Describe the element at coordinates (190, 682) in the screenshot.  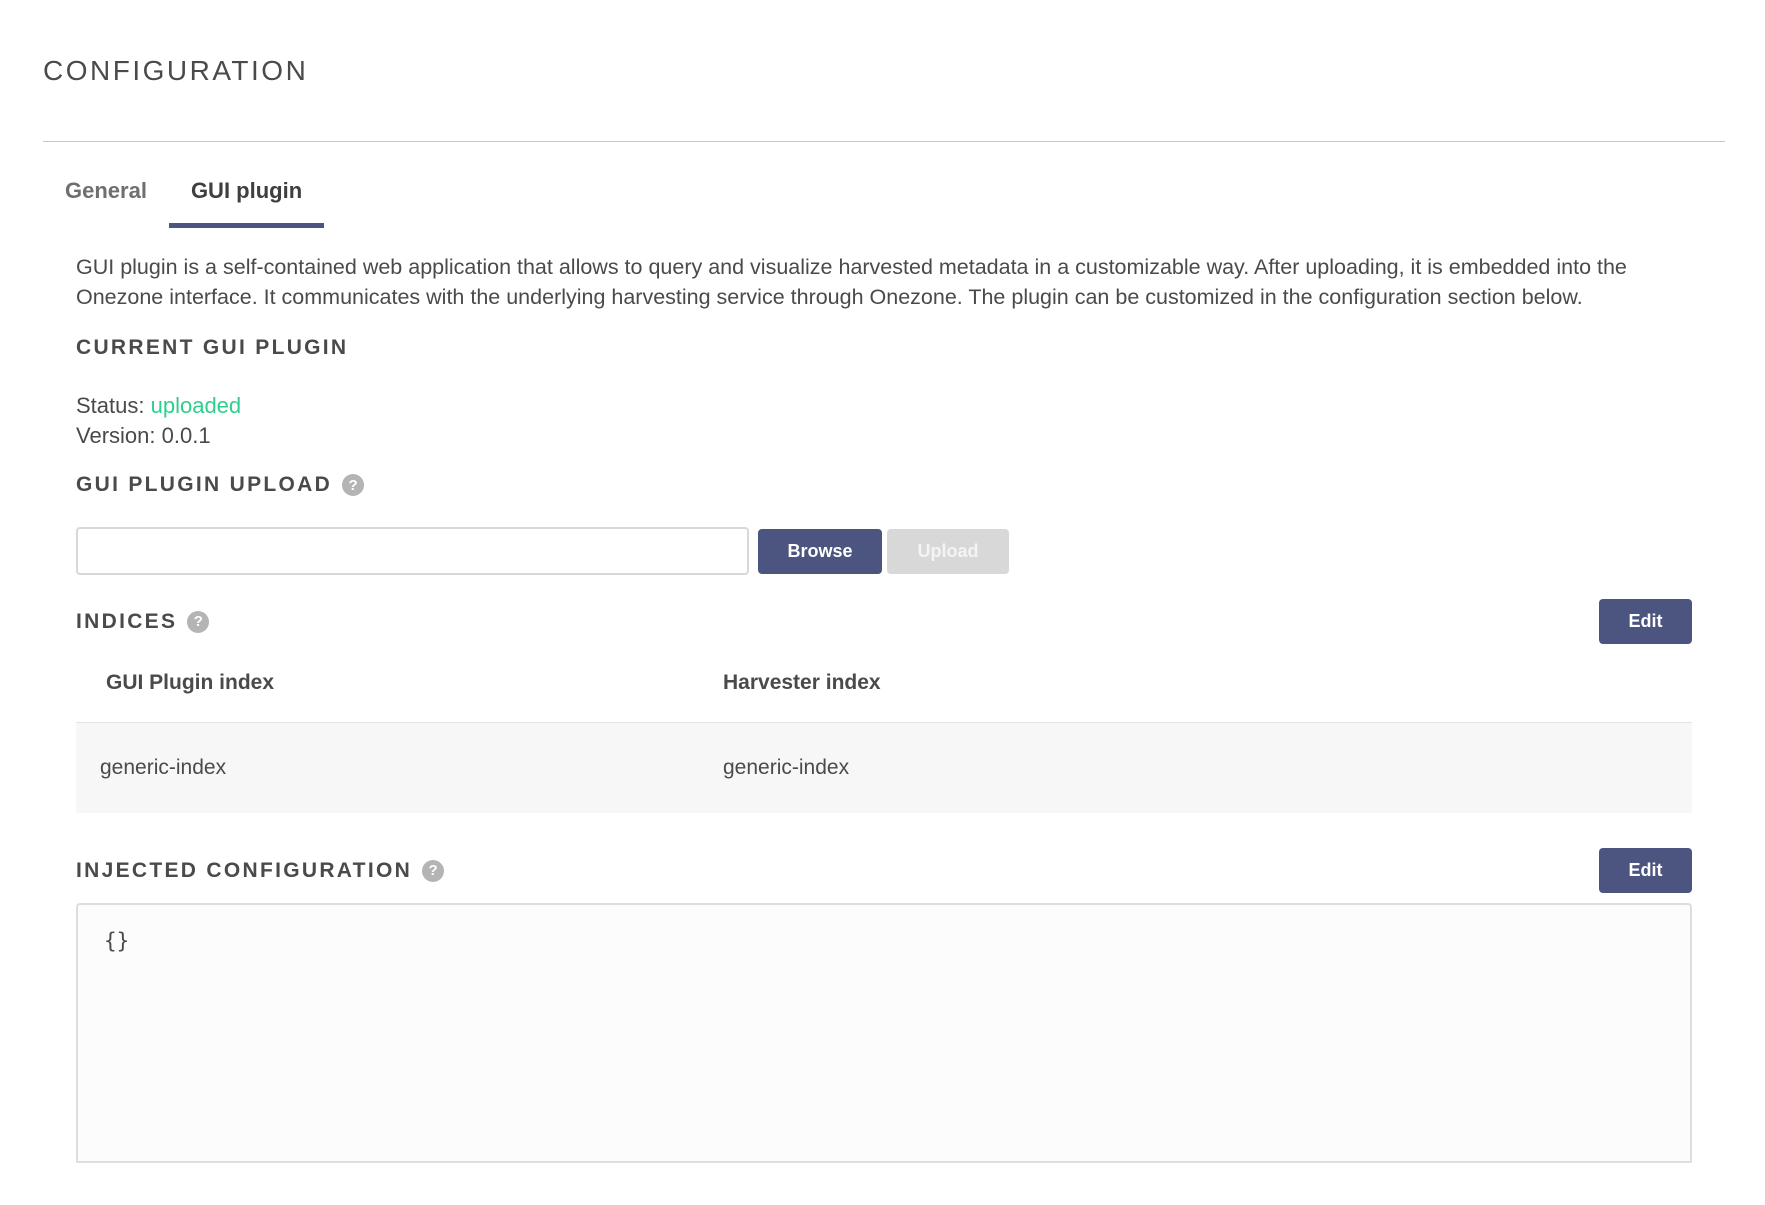
I see `column-header-gui-plugin-index: GUI Plugin index` at that location.